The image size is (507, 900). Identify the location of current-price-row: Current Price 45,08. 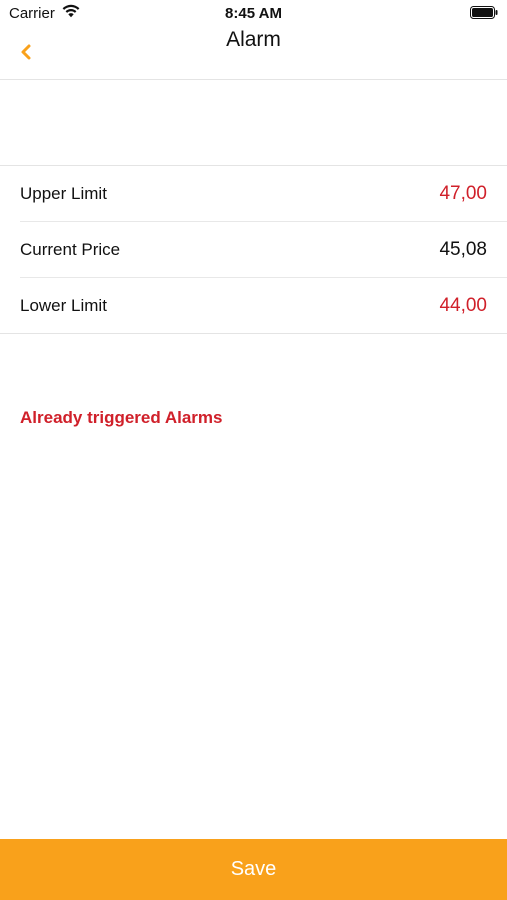
(263, 250).